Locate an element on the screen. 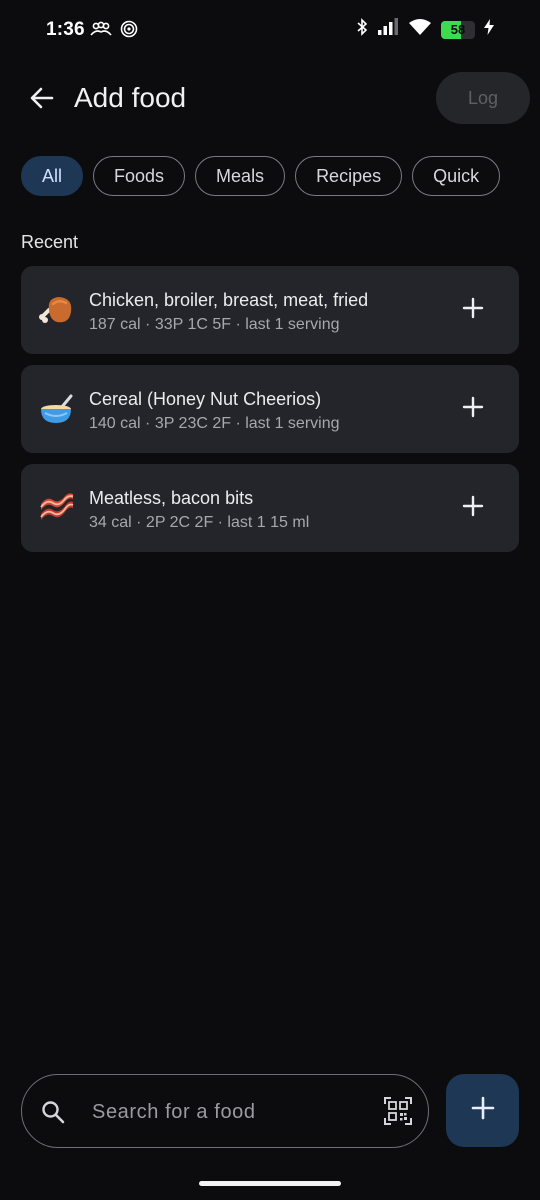 This screenshot has width=540, height=1200. filter-tabs: All Foods Meals Recipes Quick is located at coordinates (261, 176).